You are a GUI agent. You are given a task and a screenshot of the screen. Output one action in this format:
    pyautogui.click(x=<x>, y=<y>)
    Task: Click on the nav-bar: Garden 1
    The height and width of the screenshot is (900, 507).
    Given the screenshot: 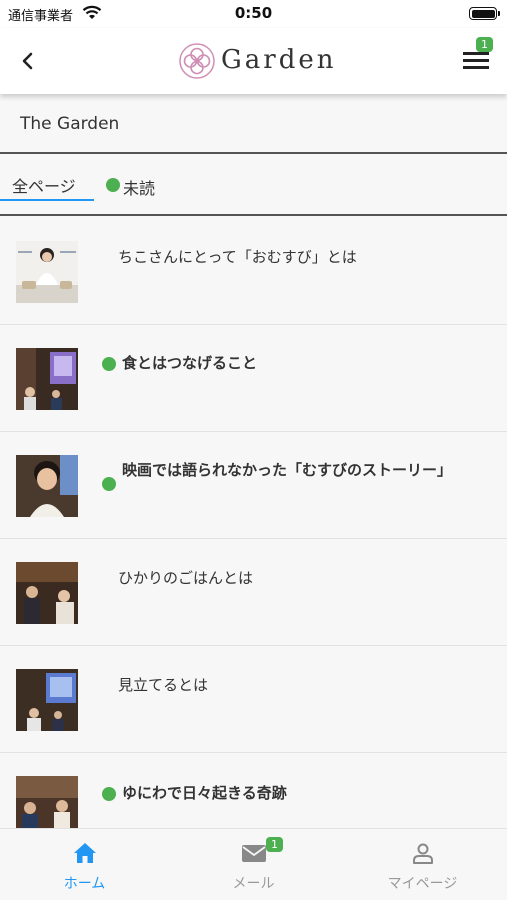 What is the action you would take?
    pyautogui.click(x=253, y=61)
    